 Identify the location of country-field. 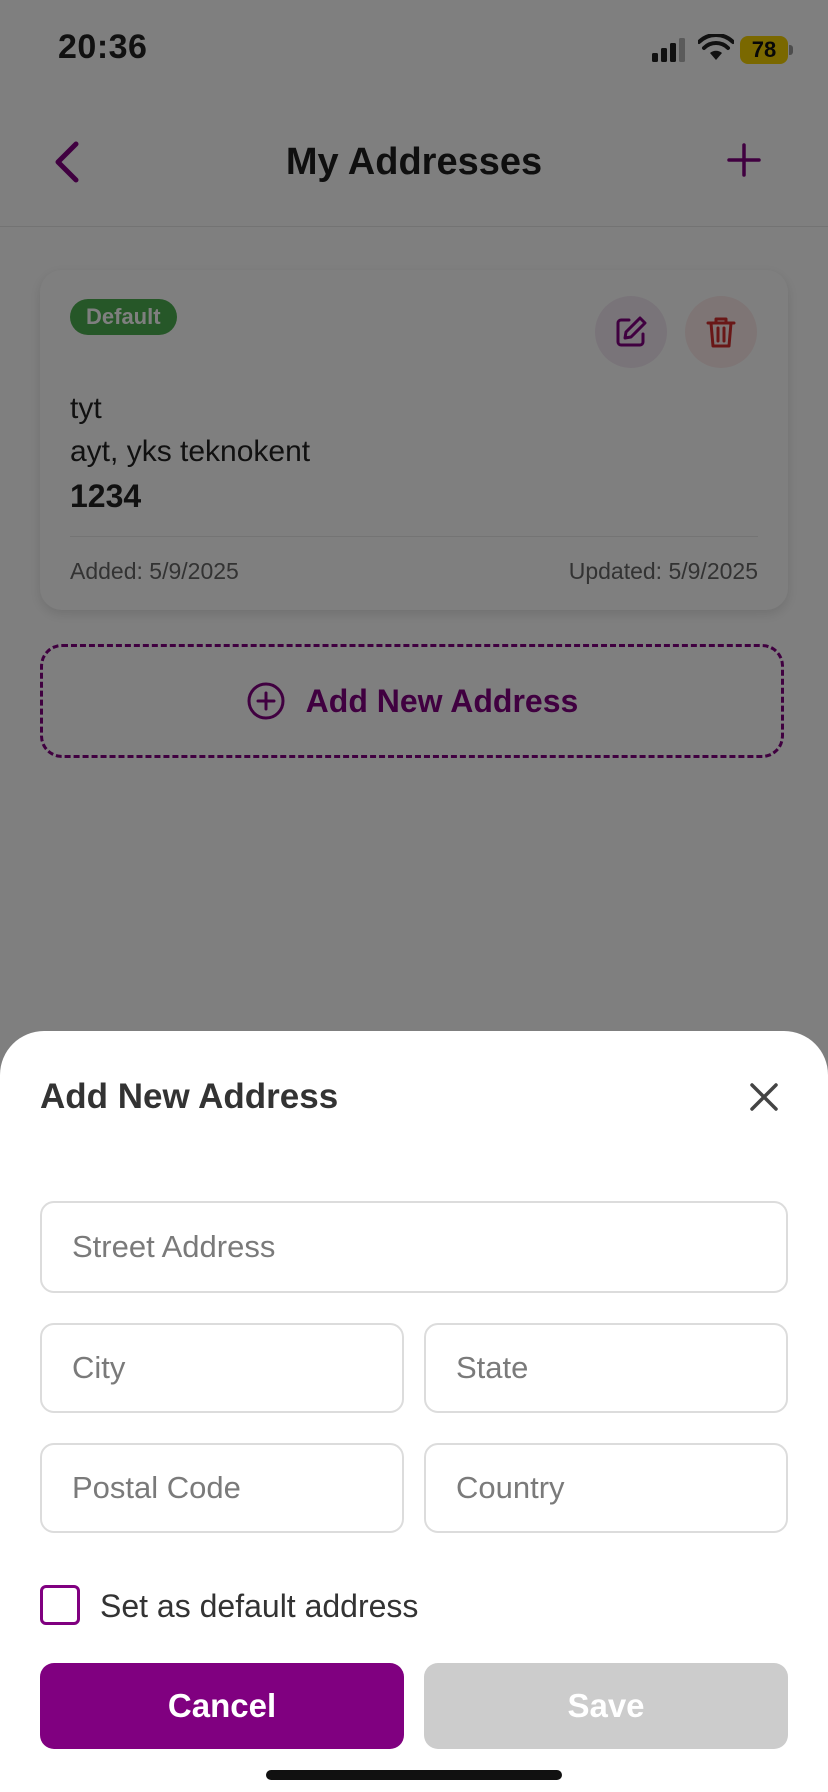
(606, 1488).